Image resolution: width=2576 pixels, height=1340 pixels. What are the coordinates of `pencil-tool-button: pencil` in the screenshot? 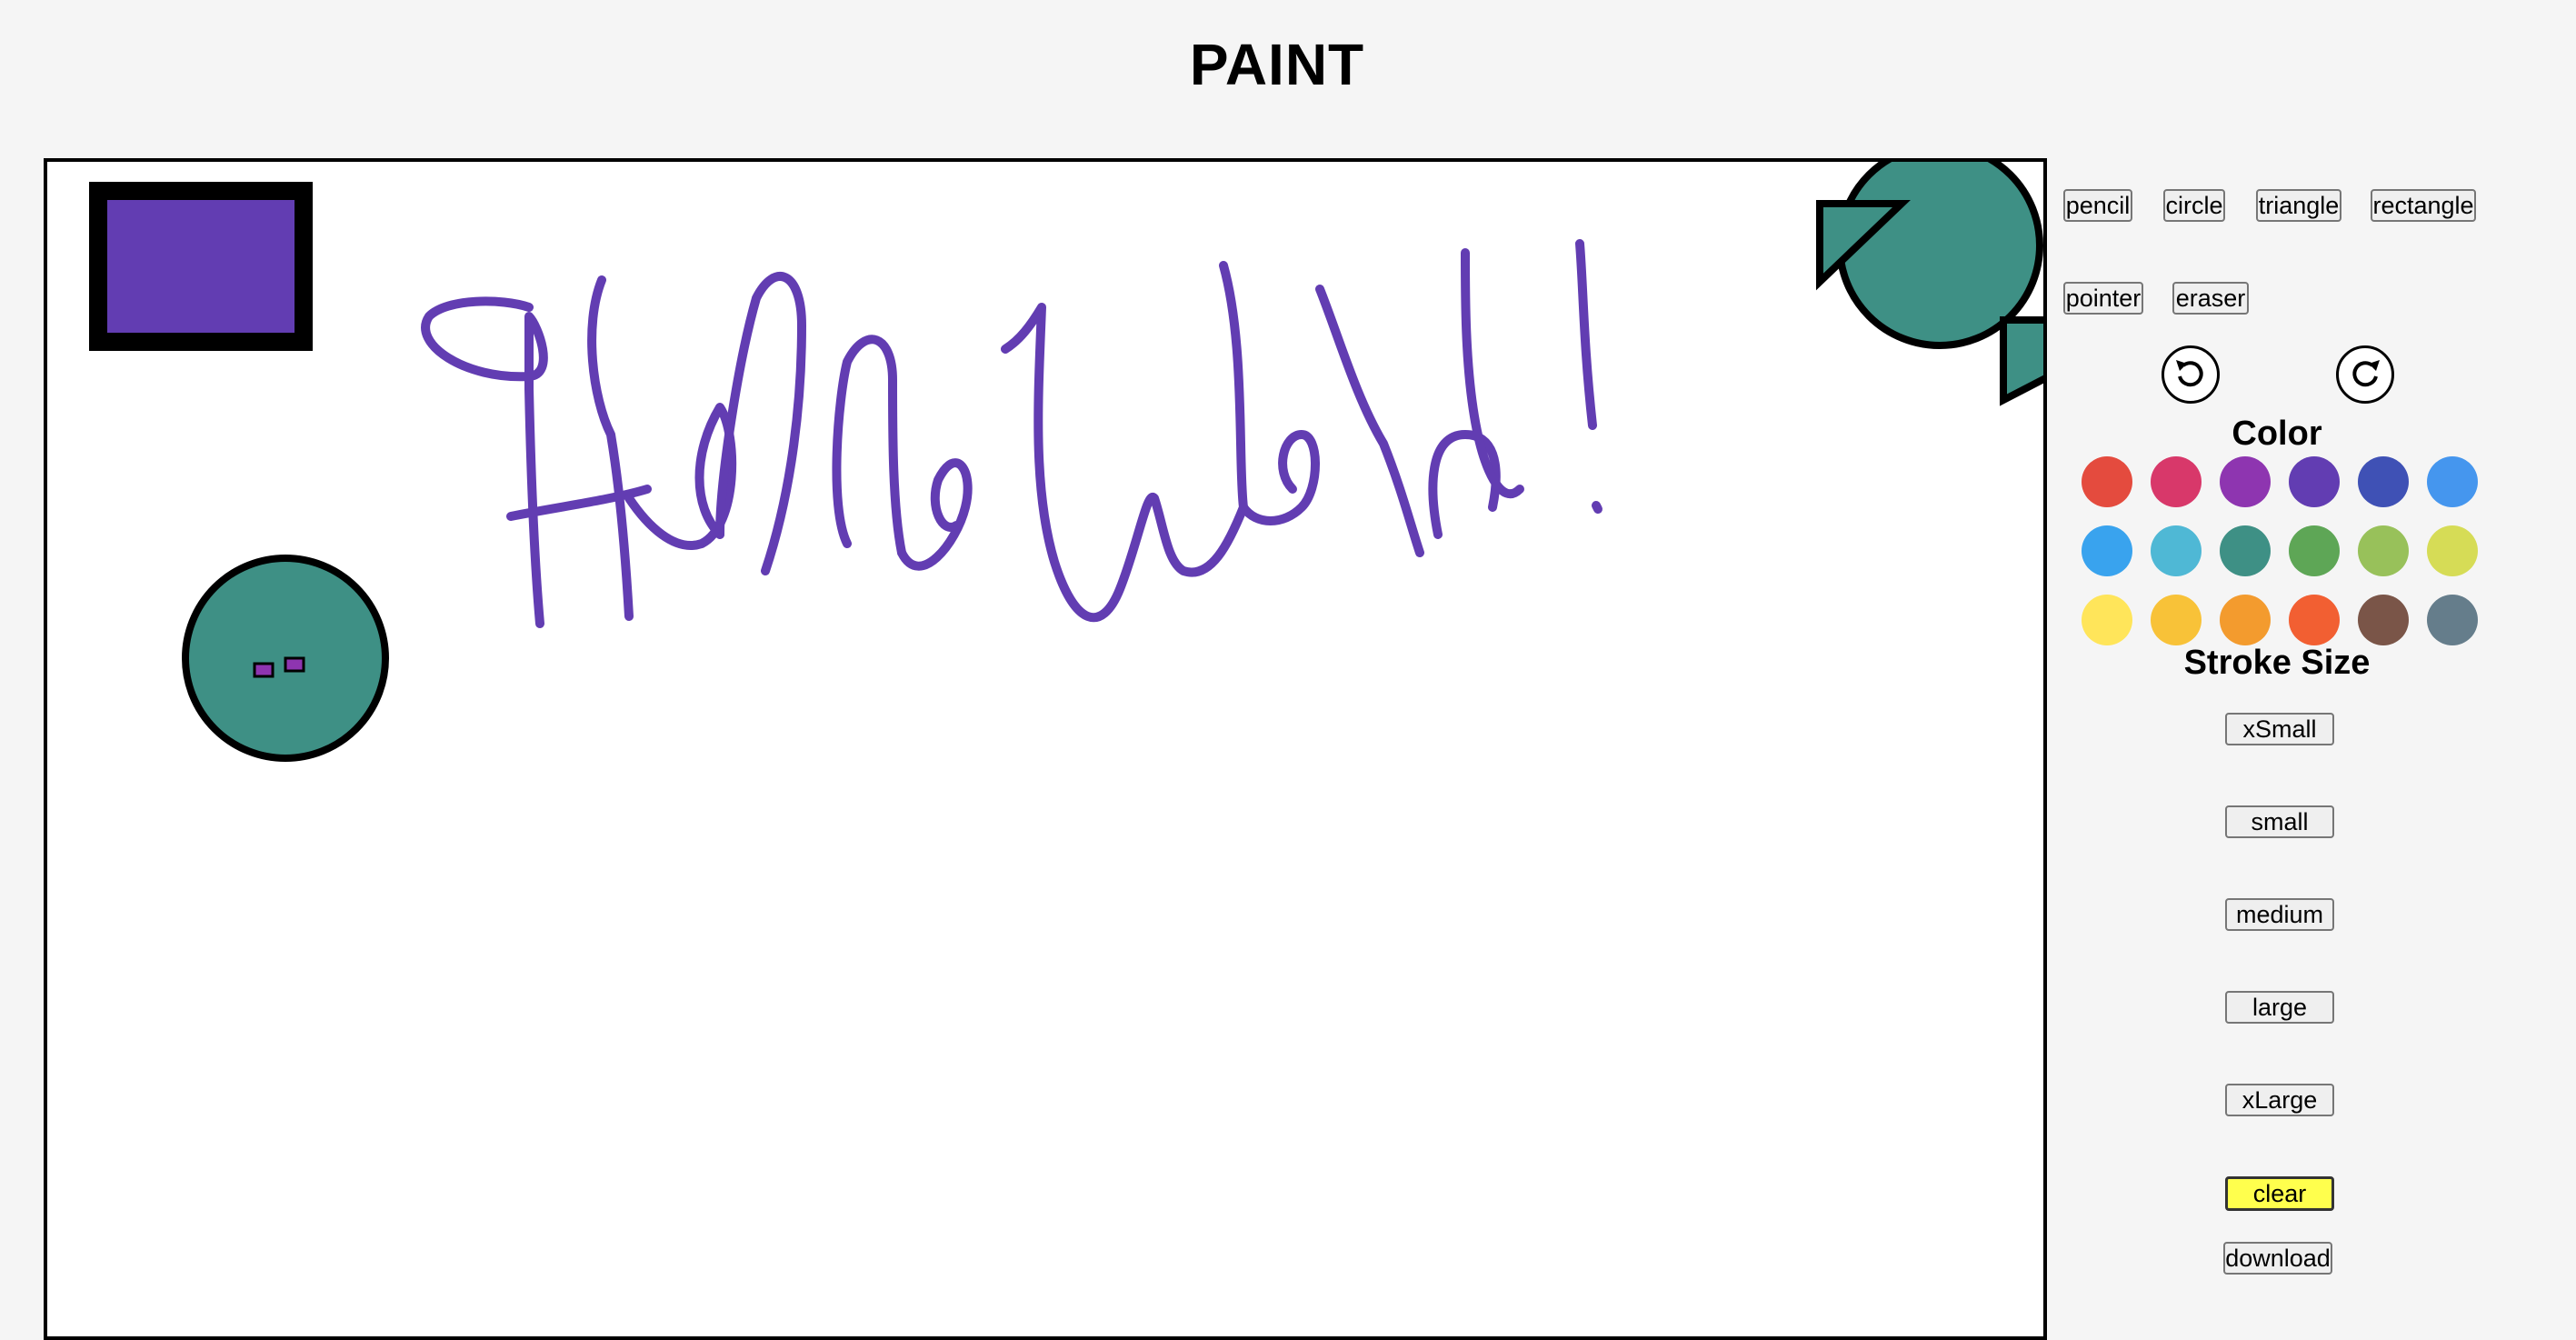 It's located at (2097, 205).